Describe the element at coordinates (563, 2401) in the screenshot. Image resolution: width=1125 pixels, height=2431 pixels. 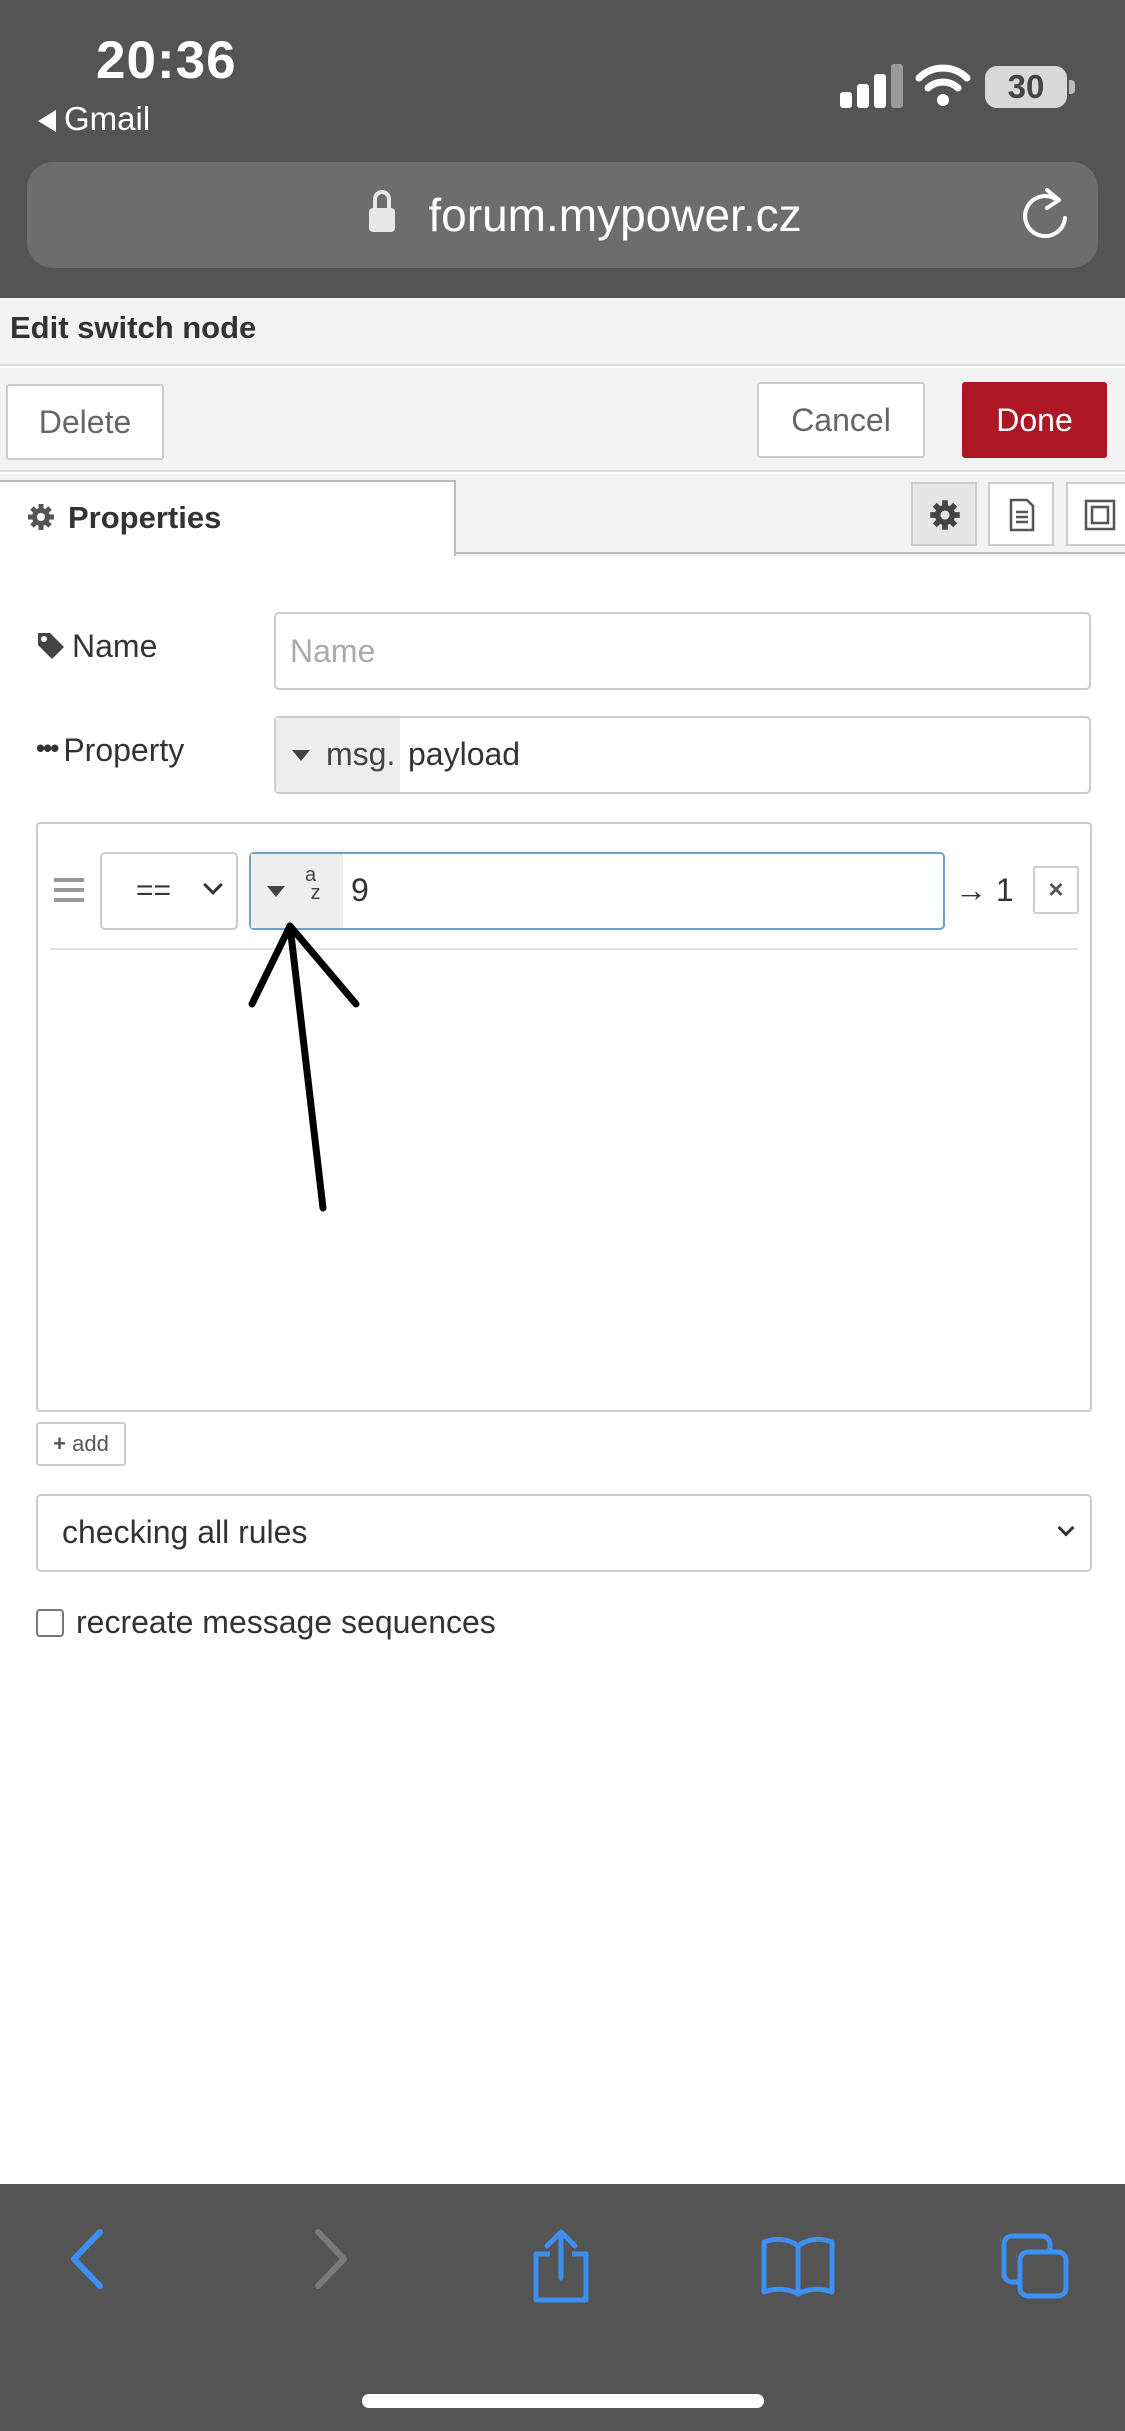
I see `home-indicator` at that location.